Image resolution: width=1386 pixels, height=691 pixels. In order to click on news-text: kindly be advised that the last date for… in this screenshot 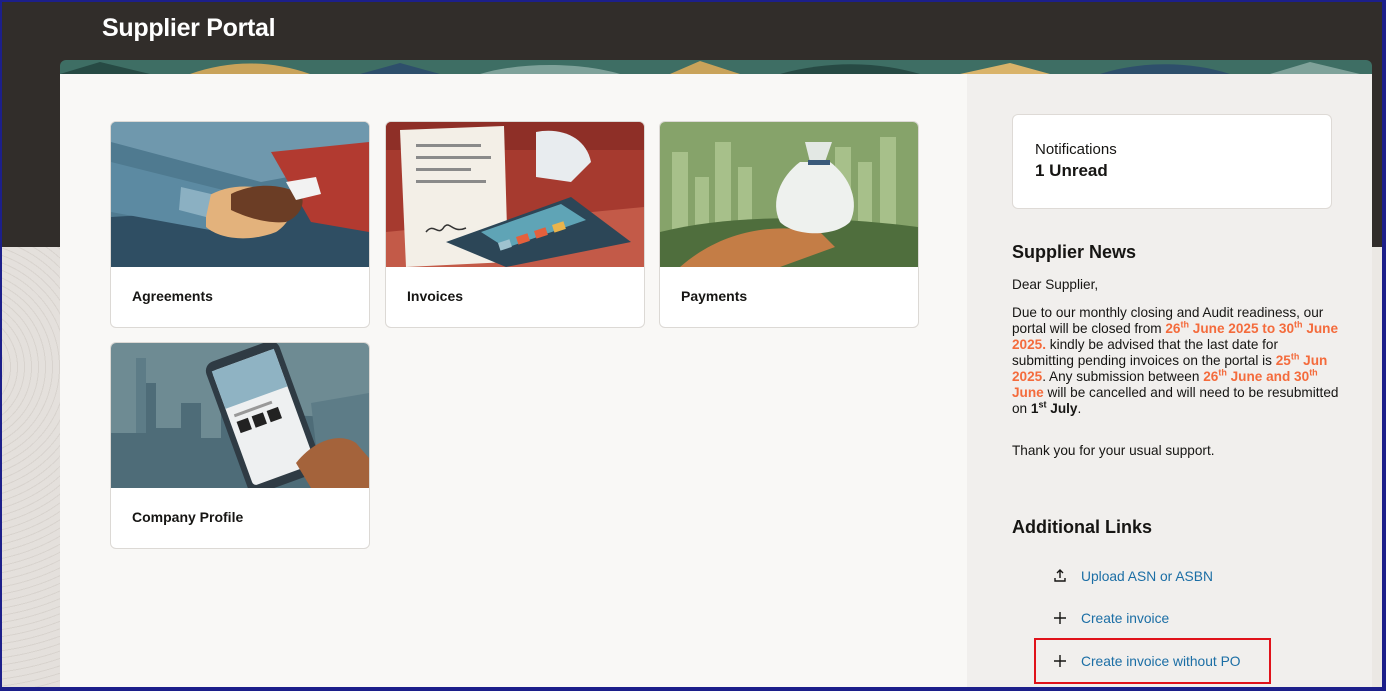, I will do `click(1145, 352)`.